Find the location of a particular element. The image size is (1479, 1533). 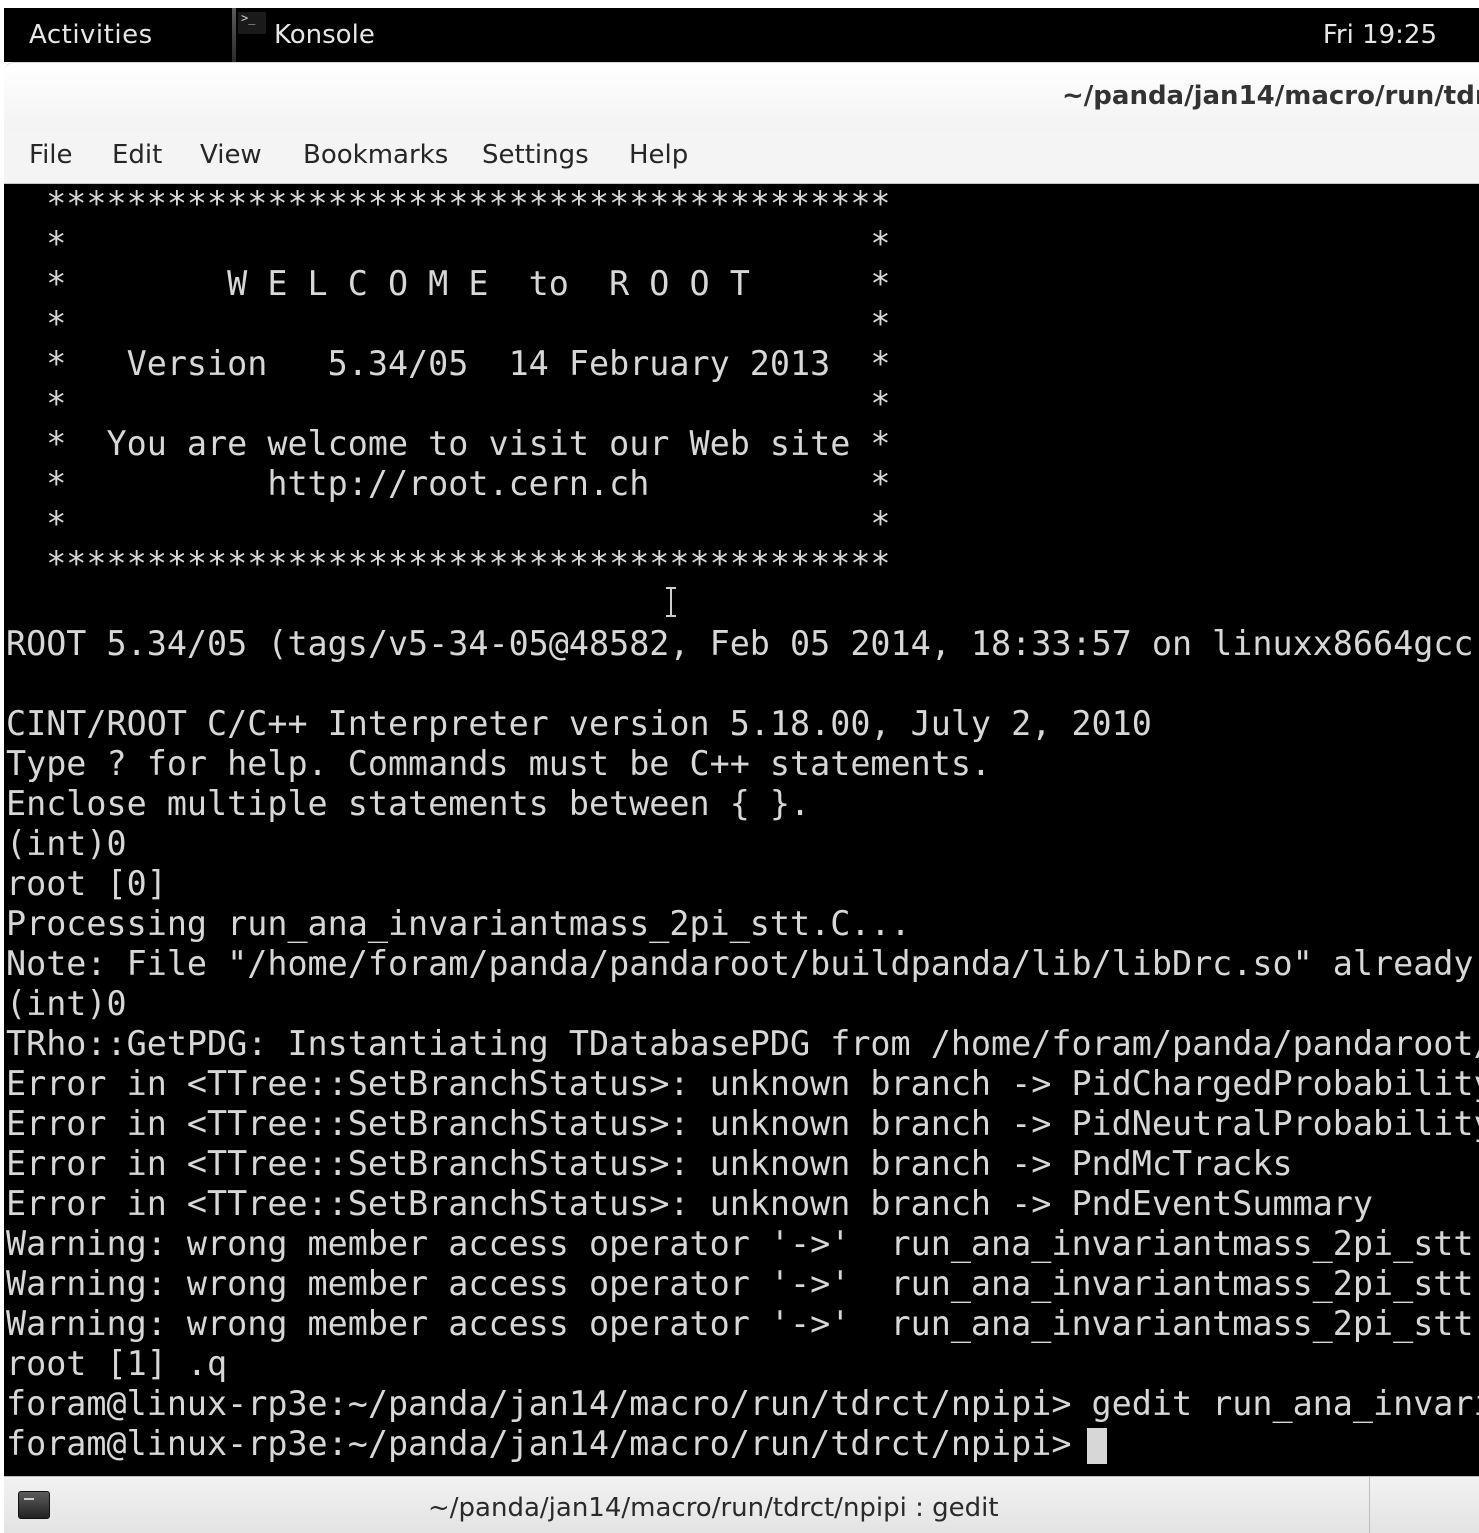

menu-settings: Settings is located at coordinates (535, 155).